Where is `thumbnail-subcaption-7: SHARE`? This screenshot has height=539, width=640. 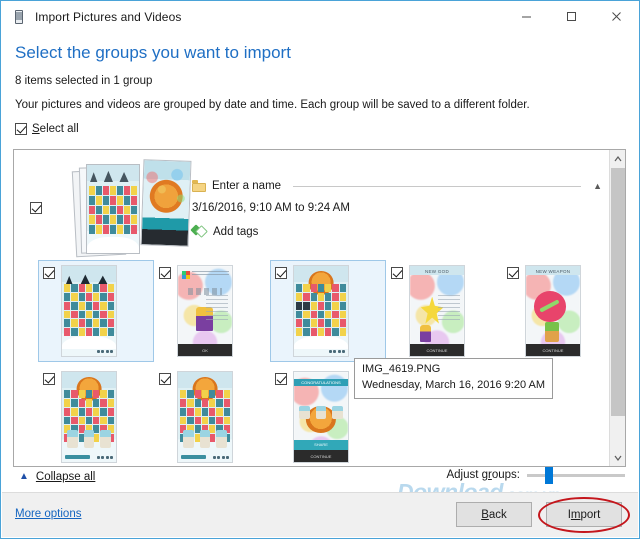 thumbnail-subcaption-7: SHARE is located at coordinates (321, 445).